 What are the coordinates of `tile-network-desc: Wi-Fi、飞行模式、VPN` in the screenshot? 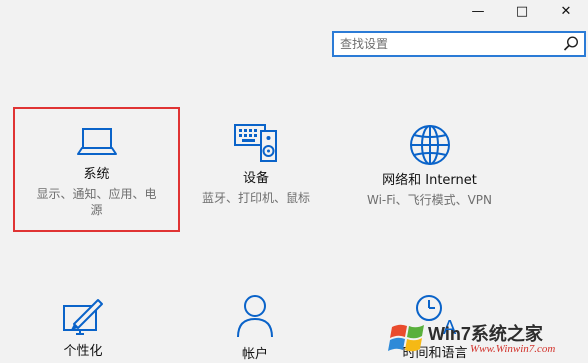 It's located at (429, 200).